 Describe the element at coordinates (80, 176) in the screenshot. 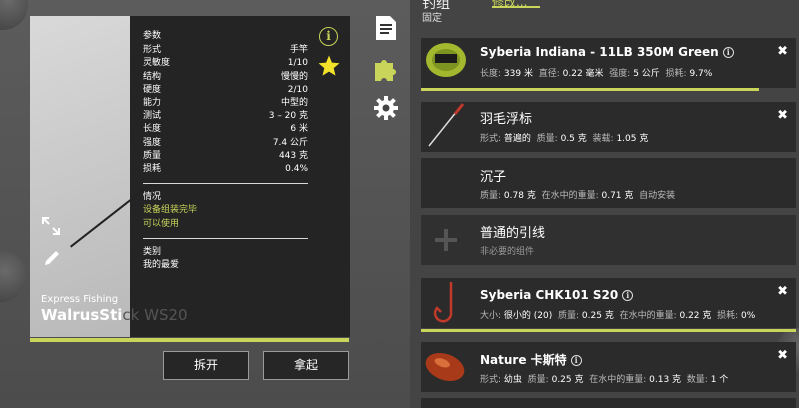

I see `rod-preview-image` at that location.